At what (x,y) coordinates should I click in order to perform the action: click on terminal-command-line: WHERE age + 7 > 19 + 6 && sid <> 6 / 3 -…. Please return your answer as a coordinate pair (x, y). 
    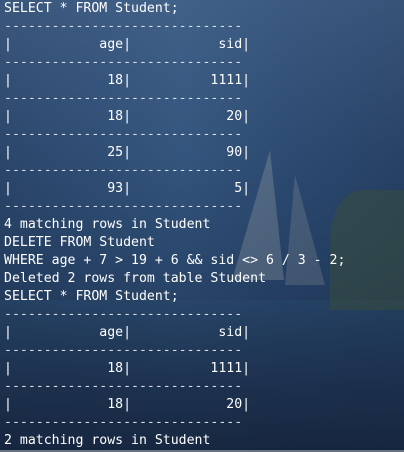
    Looking at the image, I should click on (175, 260).